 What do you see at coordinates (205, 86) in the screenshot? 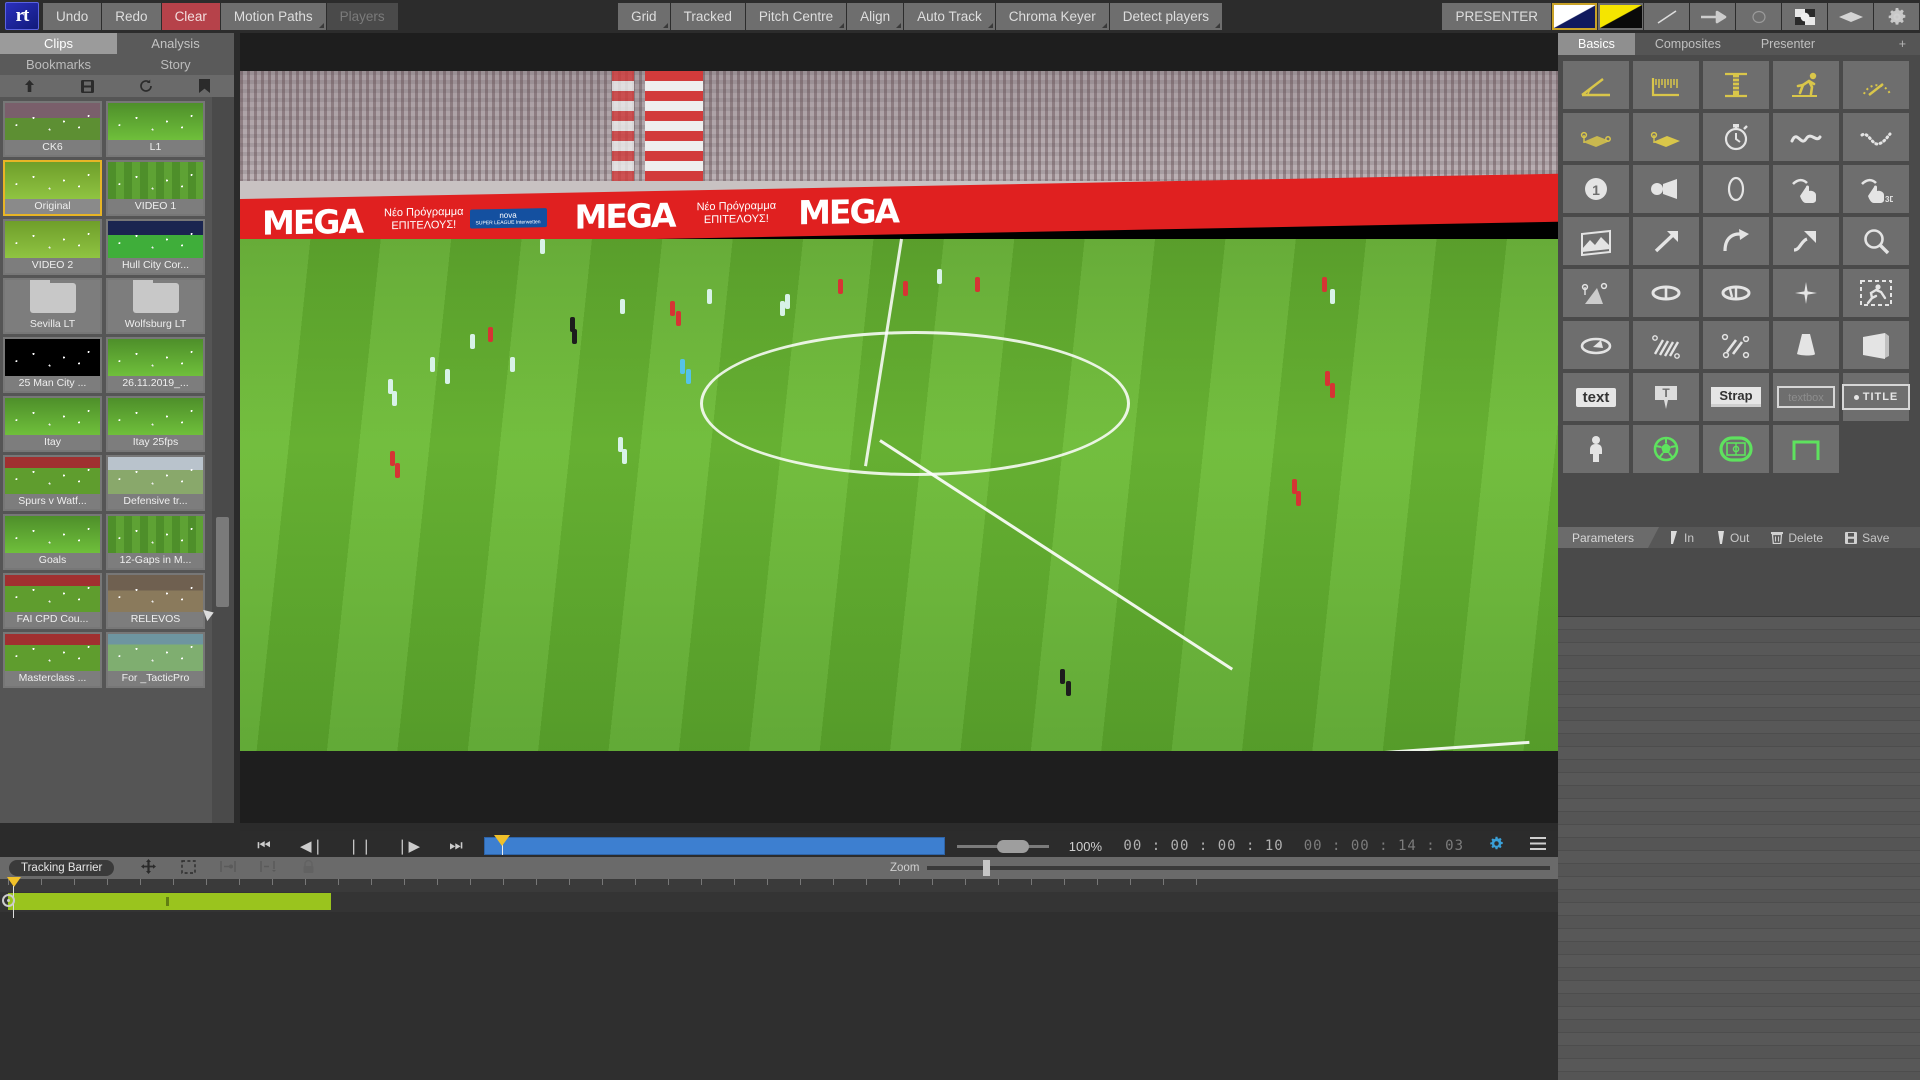
I see `bookmark-icon` at bounding box center [205, 86].